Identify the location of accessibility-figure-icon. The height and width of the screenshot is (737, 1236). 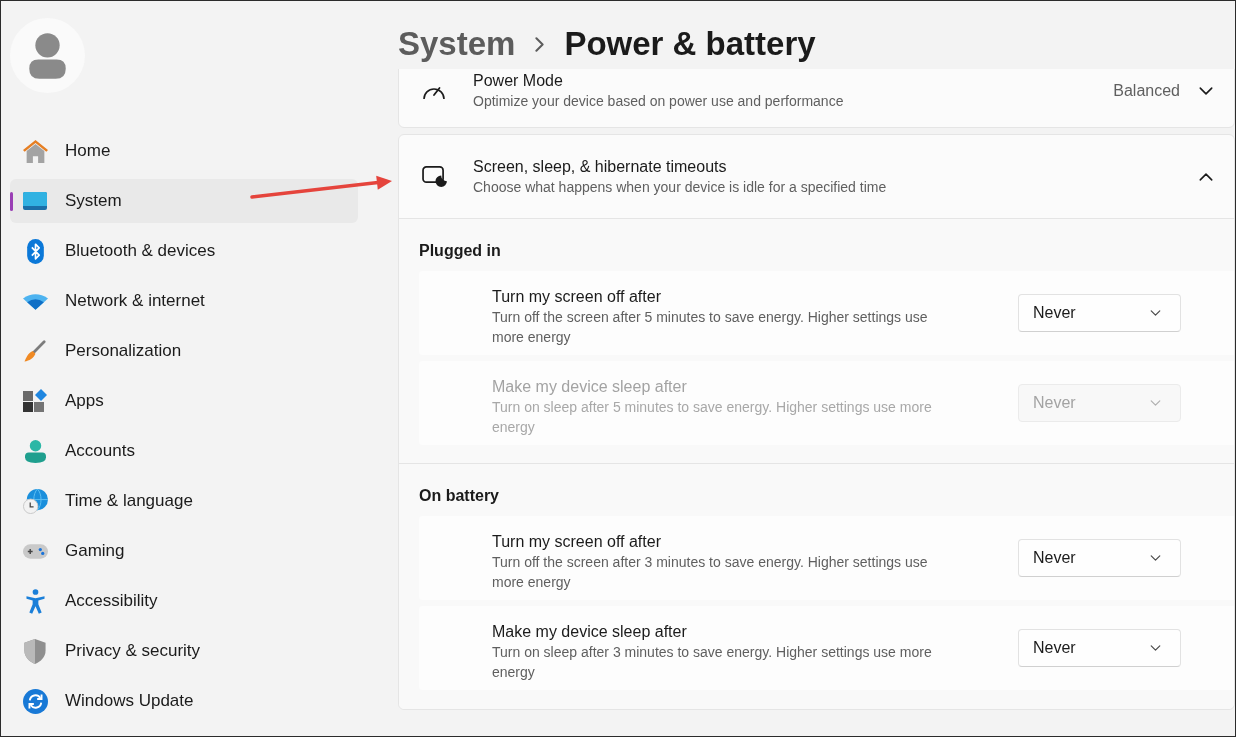
(35, 601).